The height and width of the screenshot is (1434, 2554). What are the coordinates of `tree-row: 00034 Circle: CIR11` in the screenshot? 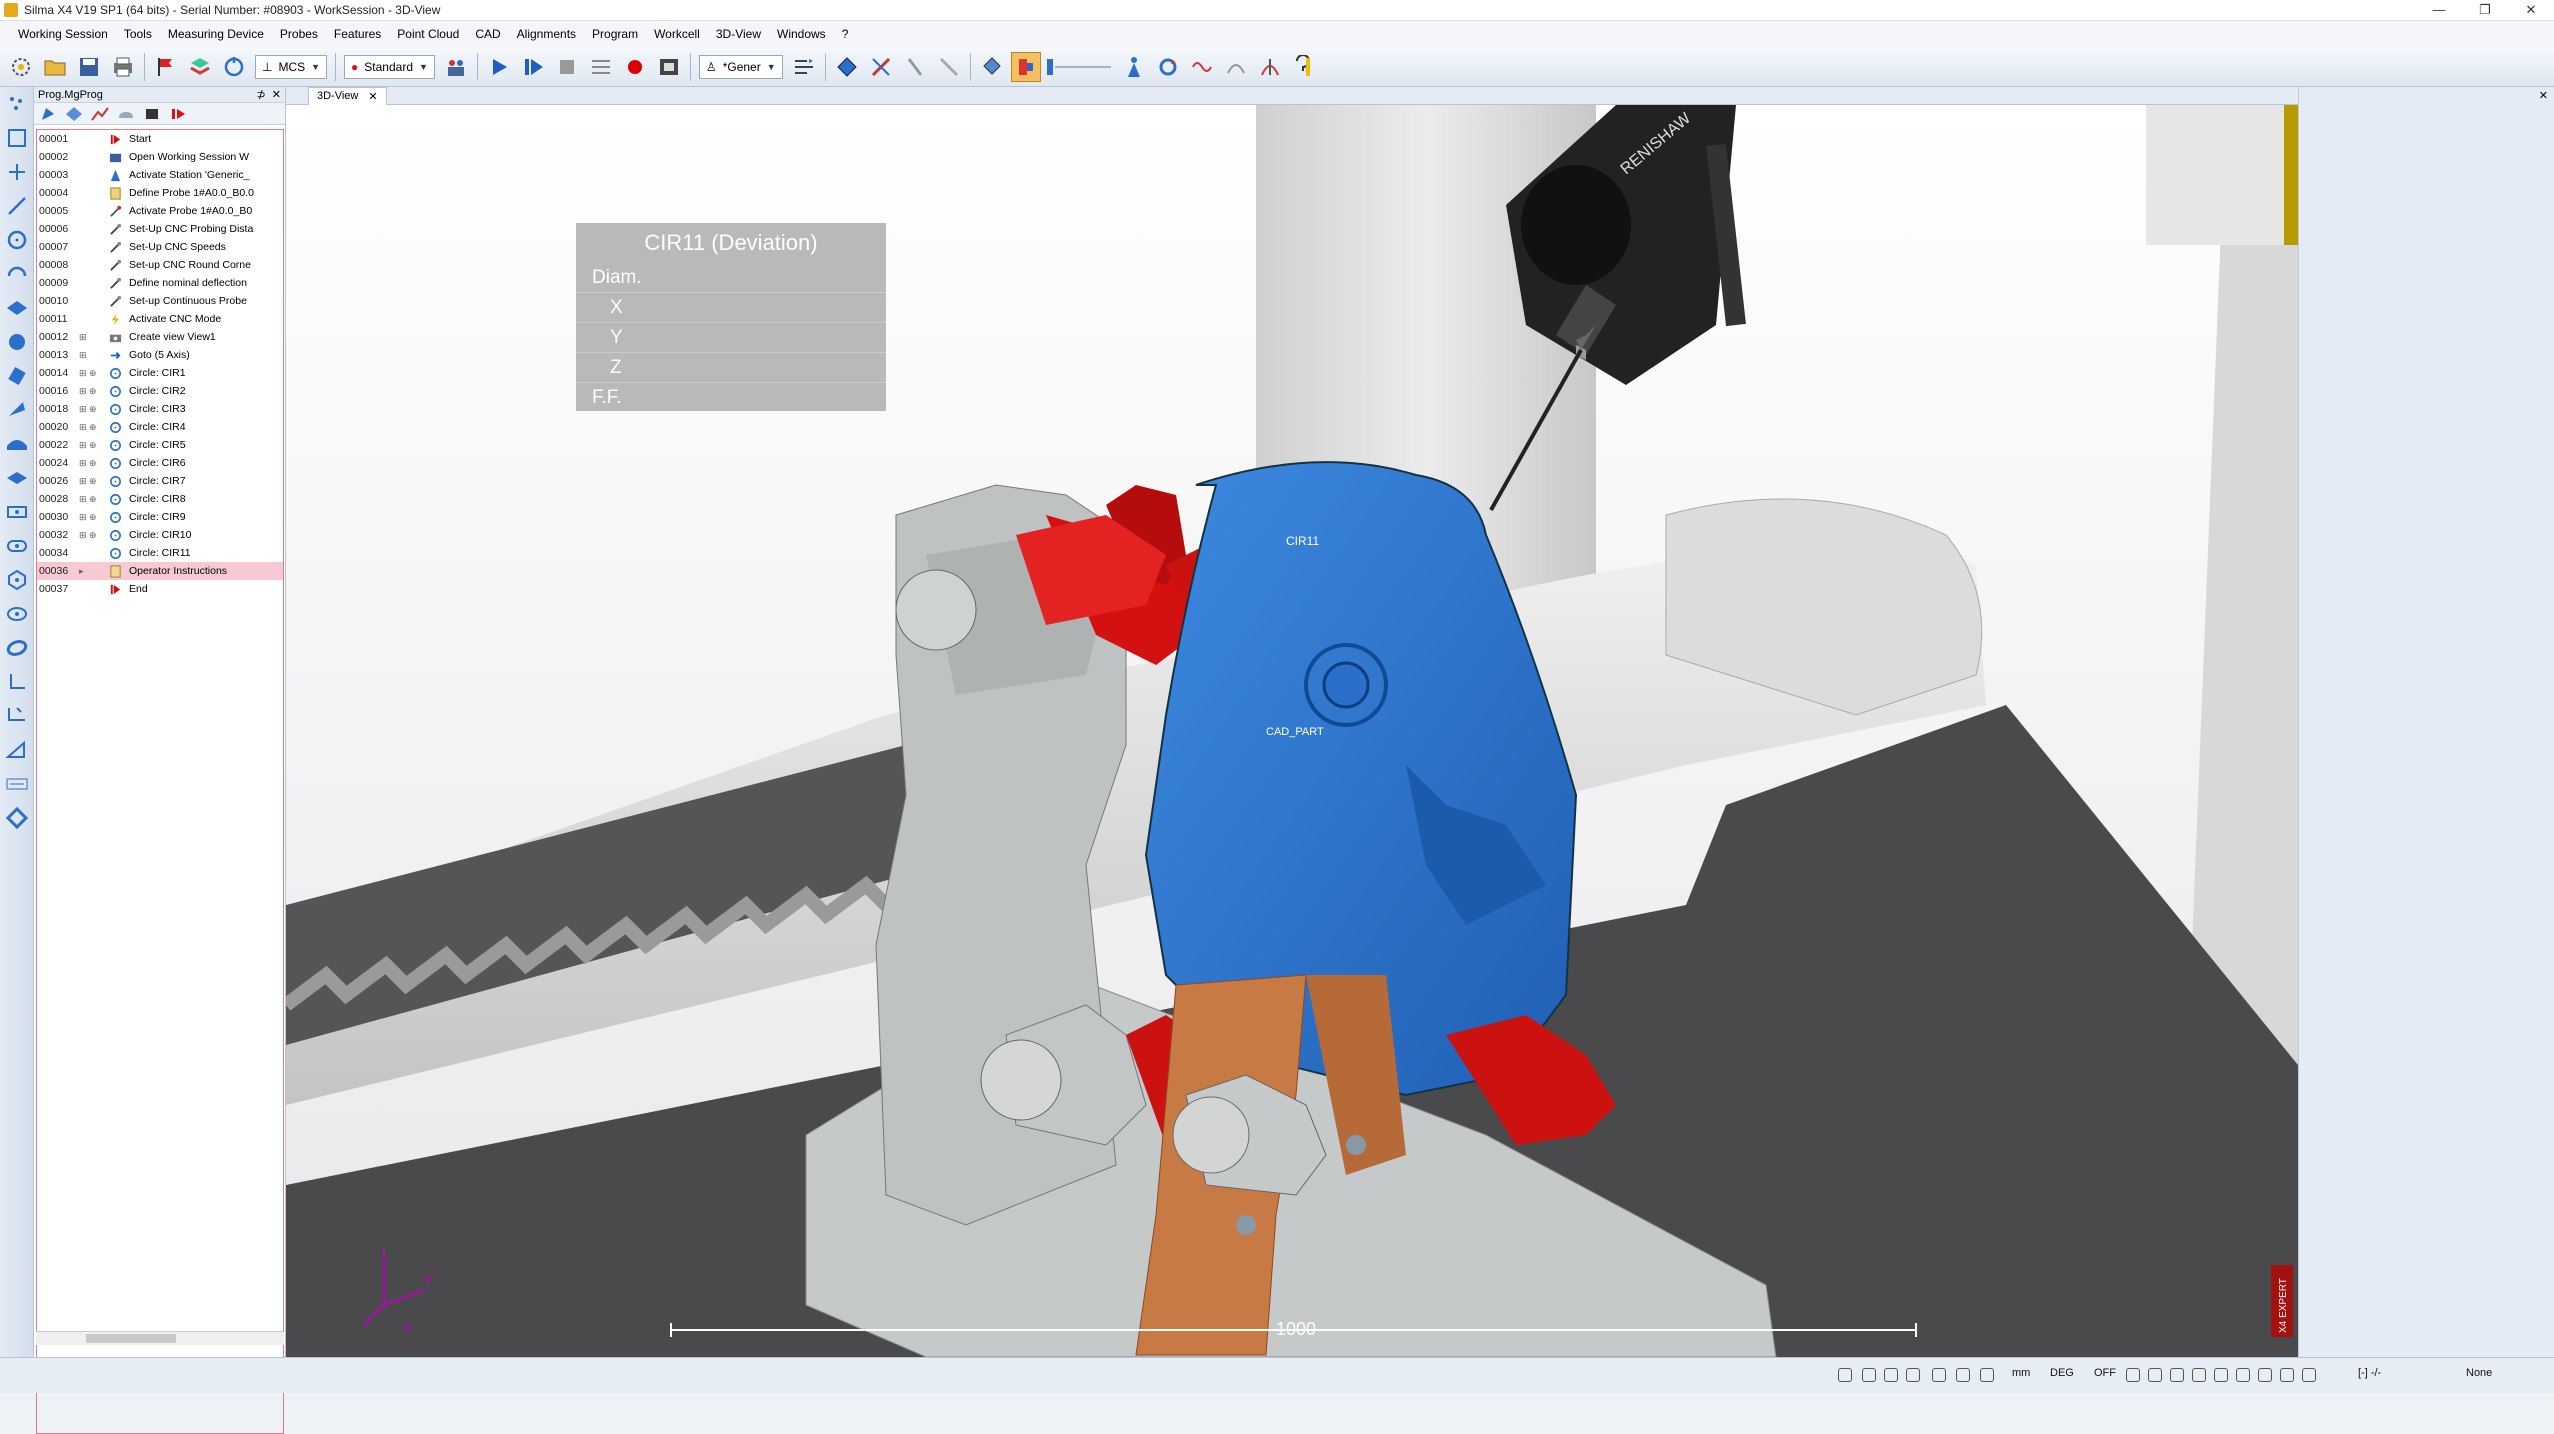 It's located at (160, 553).